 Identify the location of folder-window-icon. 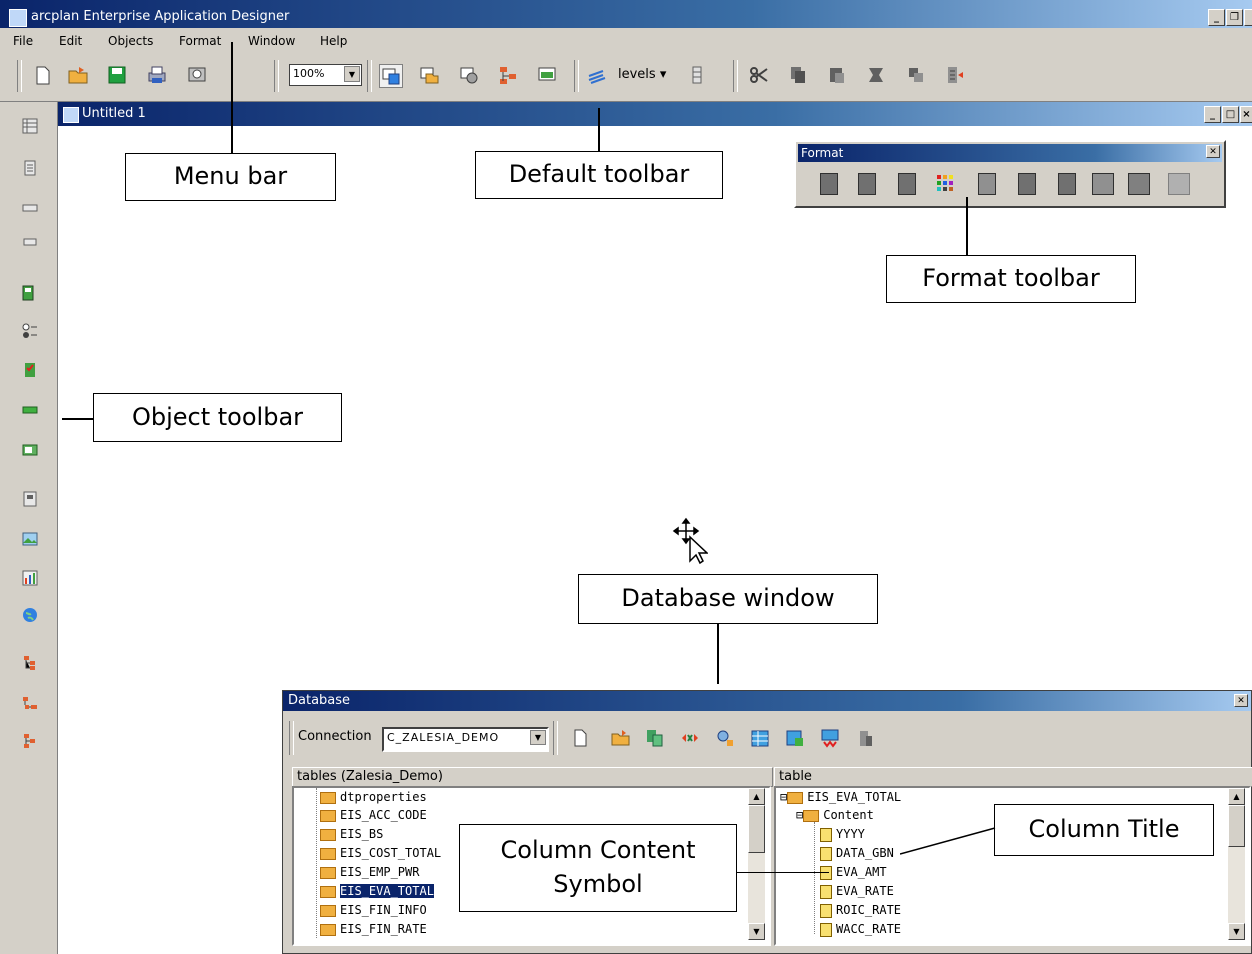
(429, 75).